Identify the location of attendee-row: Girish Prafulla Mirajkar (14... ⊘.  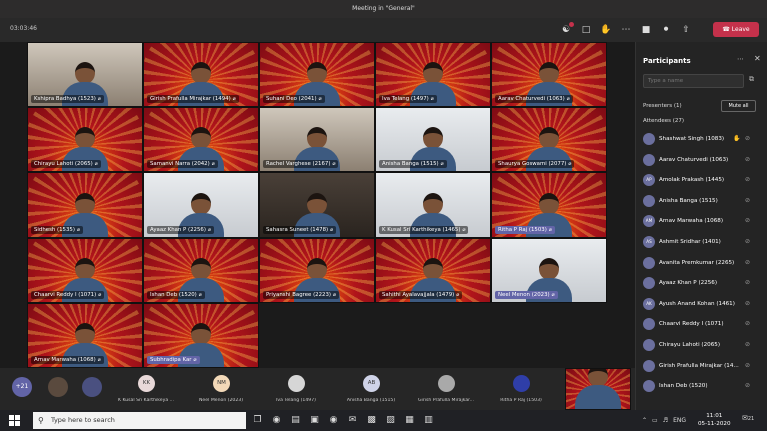
(703, 366).